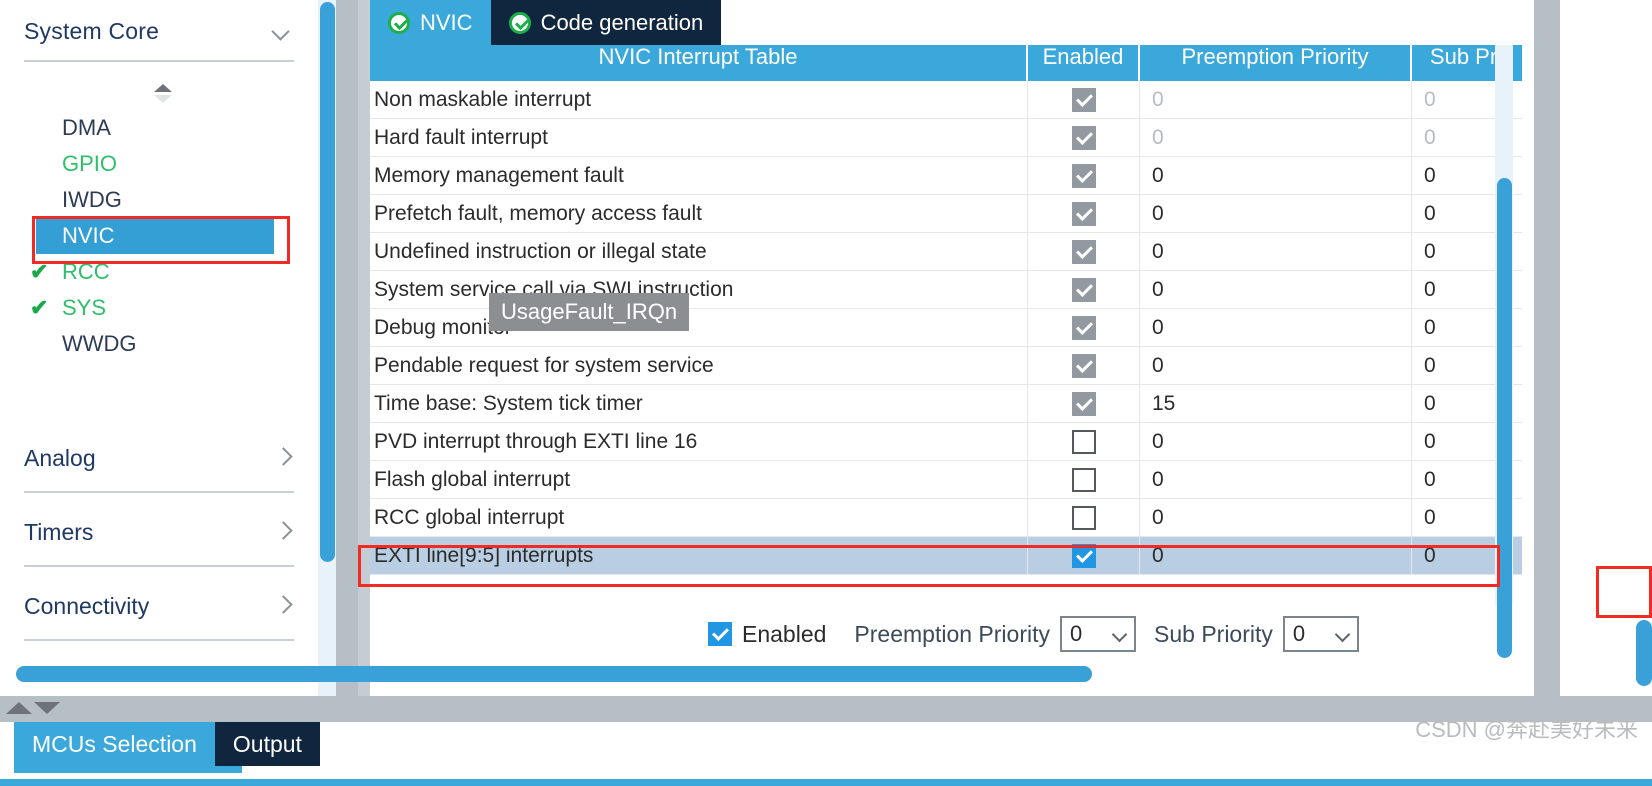  Describe the element at coordinates (946, 403) in the screenshot. I see `table-row: Time base: System tick timer 15 0` at that location.